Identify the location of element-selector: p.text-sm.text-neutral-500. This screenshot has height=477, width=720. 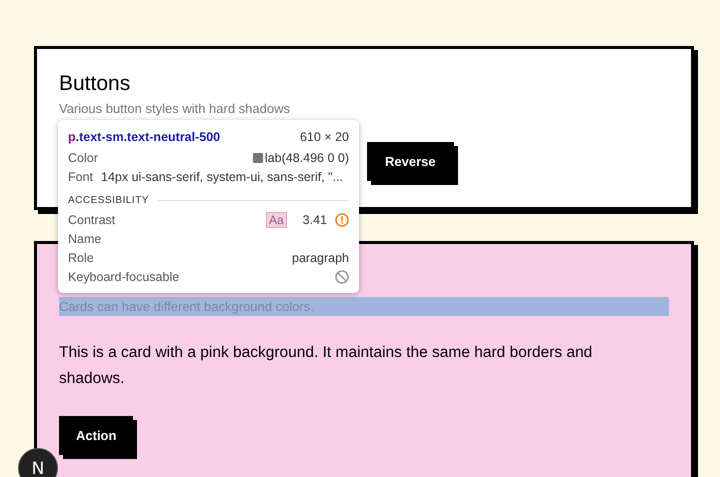
(144, 137).